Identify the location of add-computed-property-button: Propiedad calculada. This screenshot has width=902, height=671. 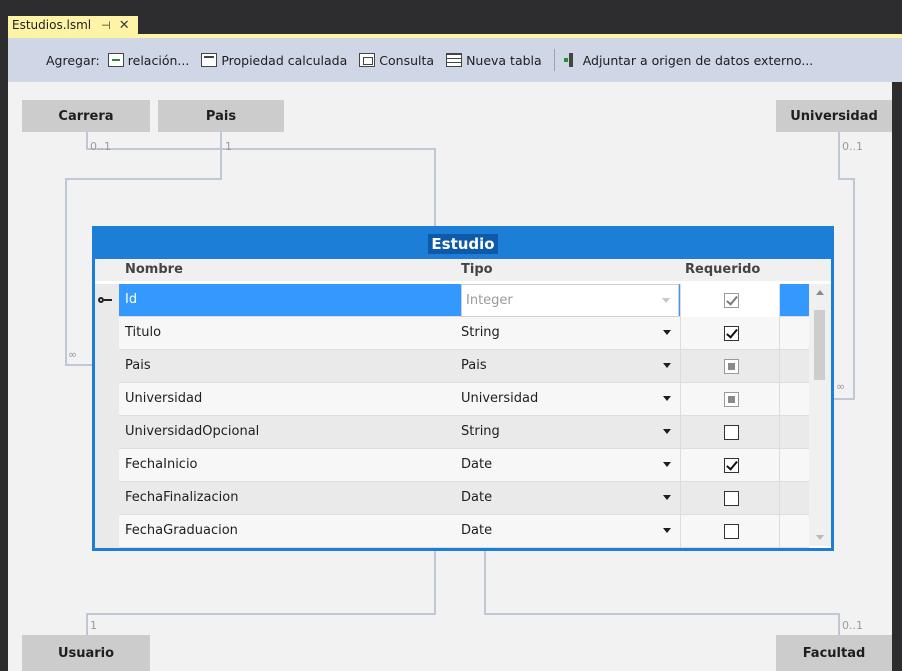
(274, 60).